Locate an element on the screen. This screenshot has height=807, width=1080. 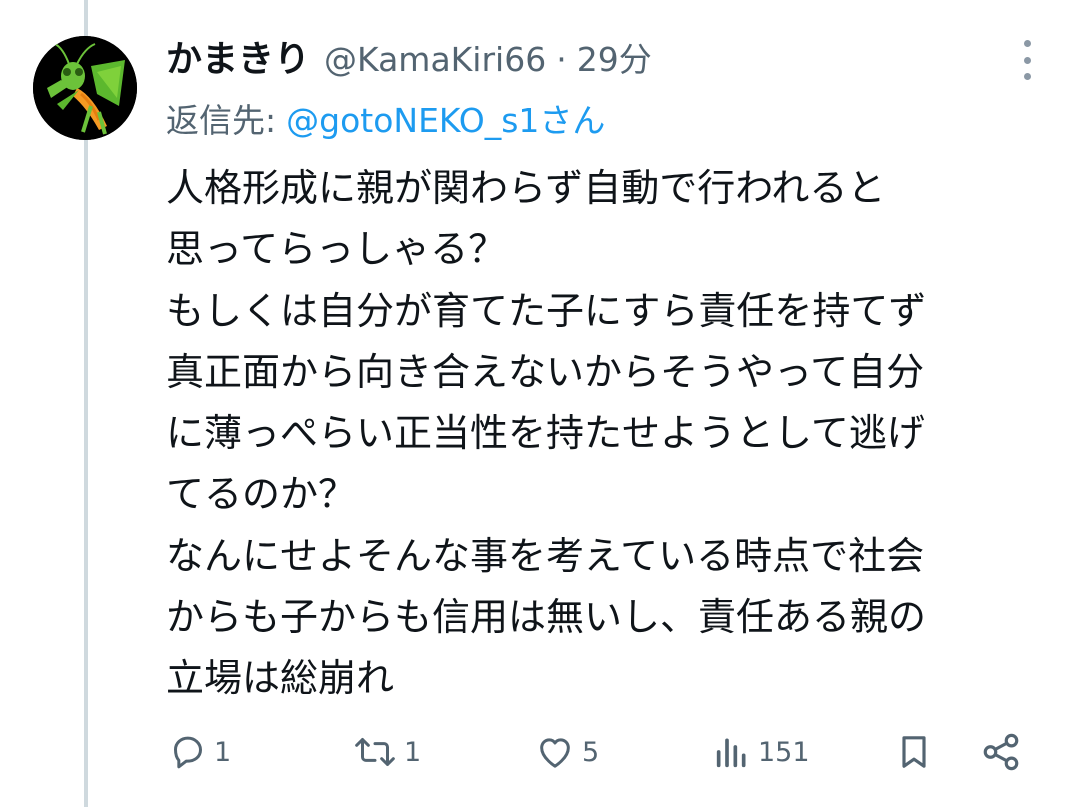
share-icon is located at coordinates (1001, 752).